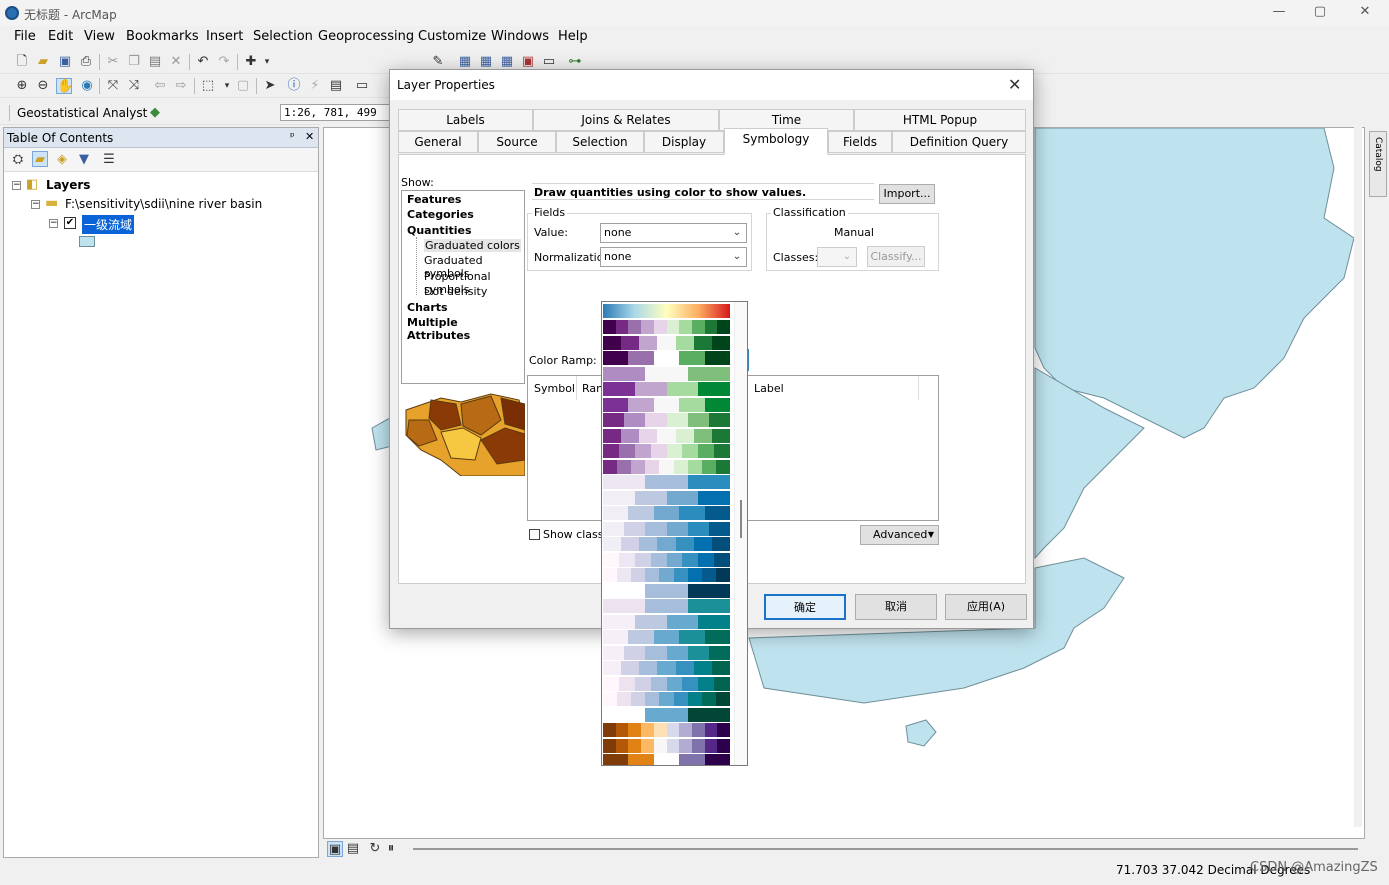  I want to click on menu-bookmarks: Bookmarks, so click(162, 36).